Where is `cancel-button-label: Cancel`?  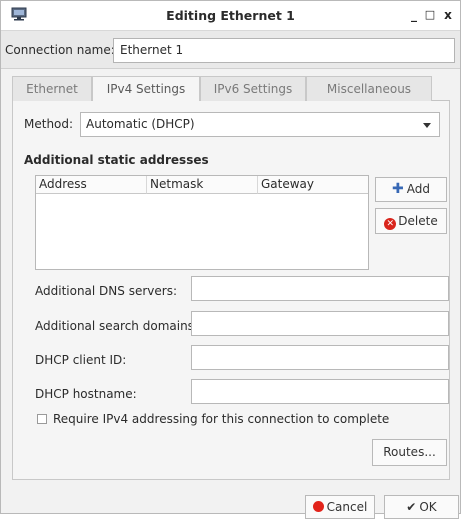 cancel-button-label: Cancel is located at coordinates (347, 507).